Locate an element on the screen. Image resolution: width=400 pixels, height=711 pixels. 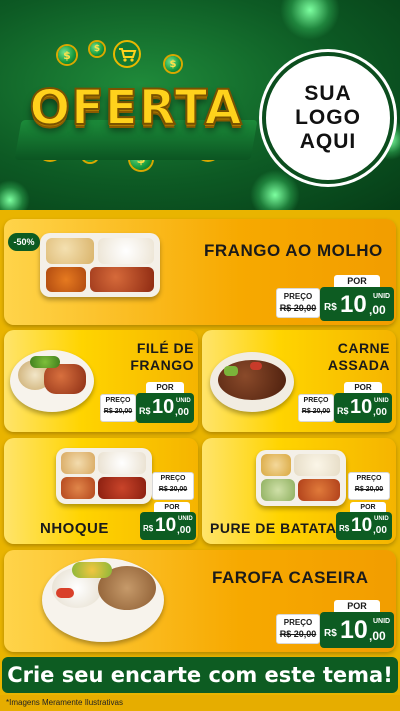
product-title: FAROFA CASEIRA is located at coordinates (290, 577).